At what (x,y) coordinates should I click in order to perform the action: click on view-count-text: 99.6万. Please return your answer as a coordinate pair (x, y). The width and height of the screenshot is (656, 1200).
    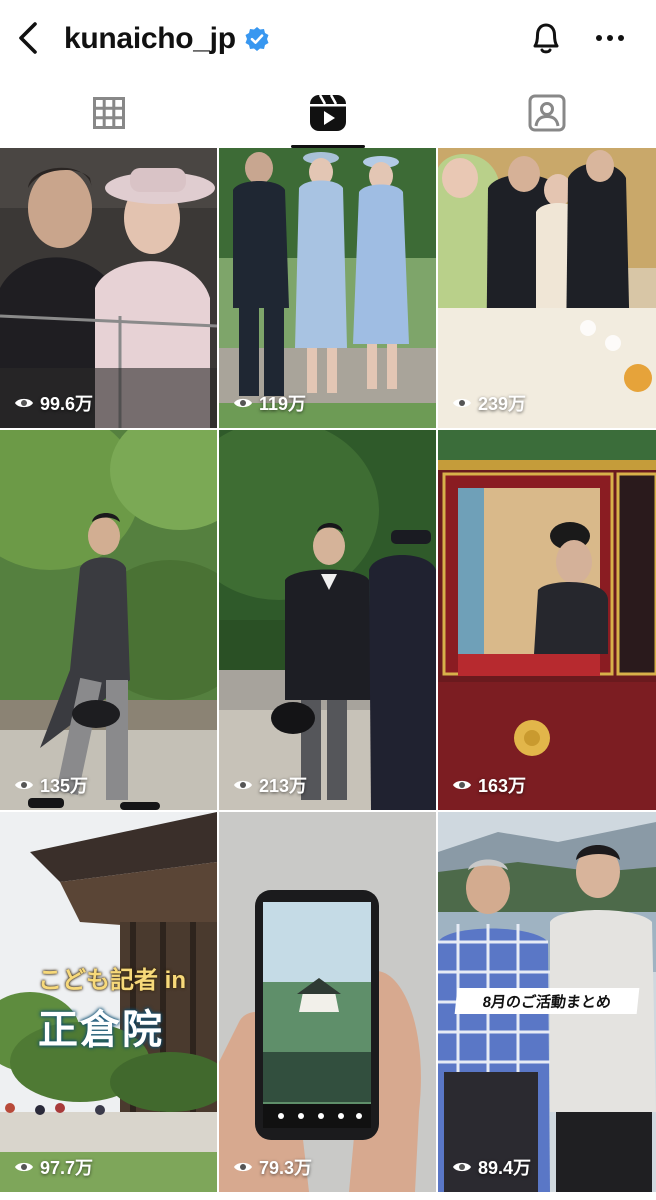
    Looking at the image, I should click on (67, 404).